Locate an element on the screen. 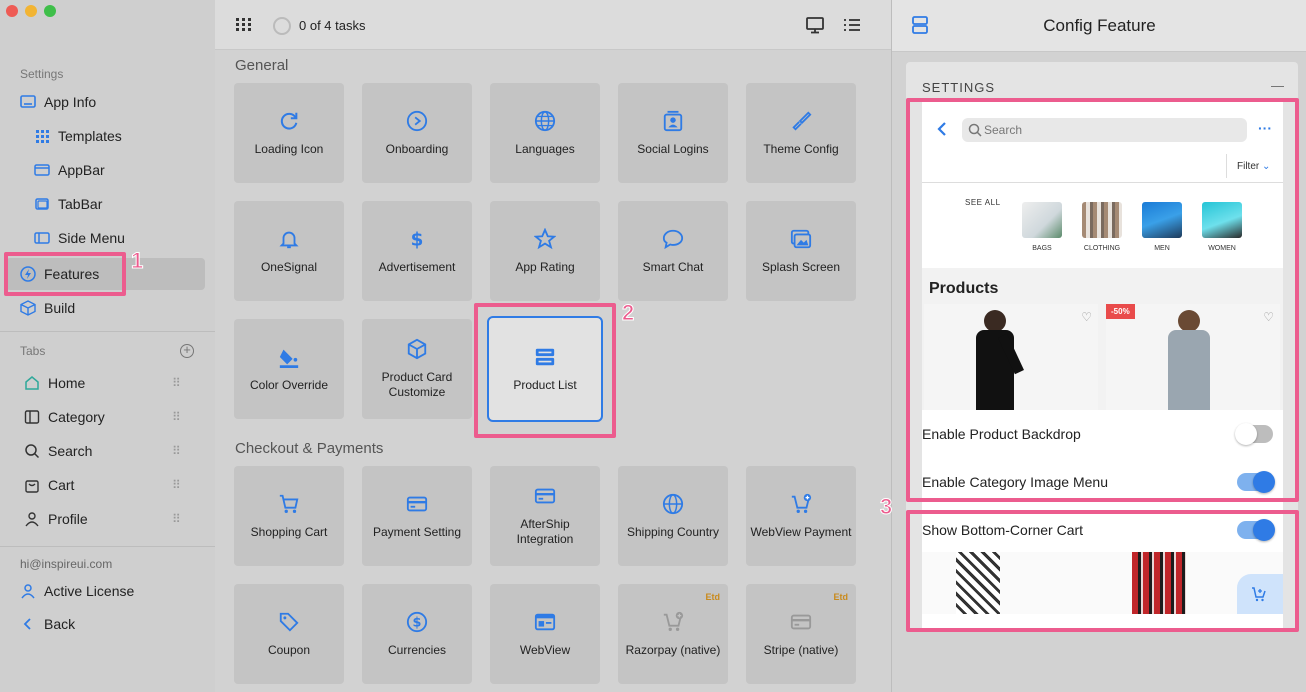 The image size is (1306, 692). tile-smart-chat: Smart Chat is located at coordinates (673, 251).